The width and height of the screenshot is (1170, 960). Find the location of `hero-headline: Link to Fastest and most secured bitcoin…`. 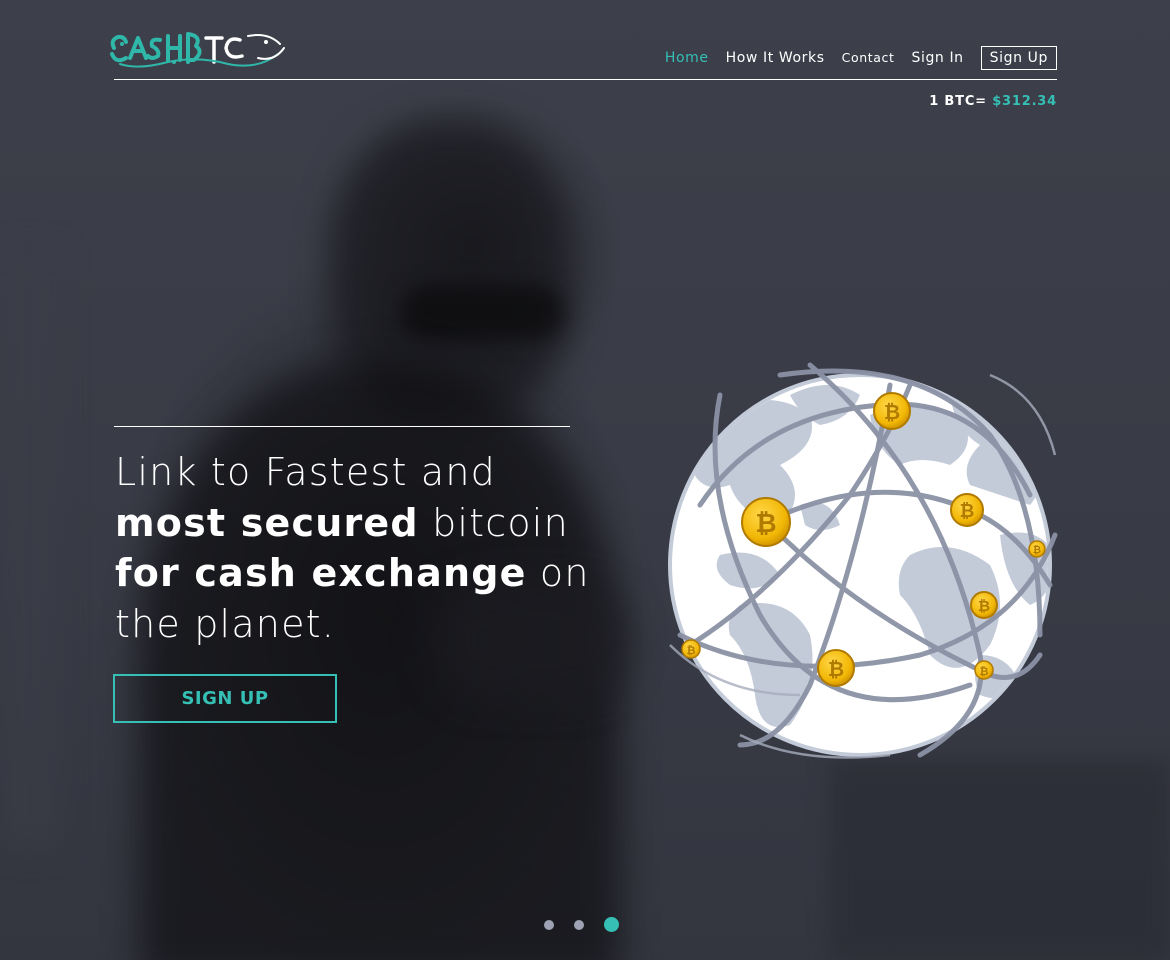

hero-headline: Link to Fastest and most secured bitcoin… is located at coordinates (355, 548).